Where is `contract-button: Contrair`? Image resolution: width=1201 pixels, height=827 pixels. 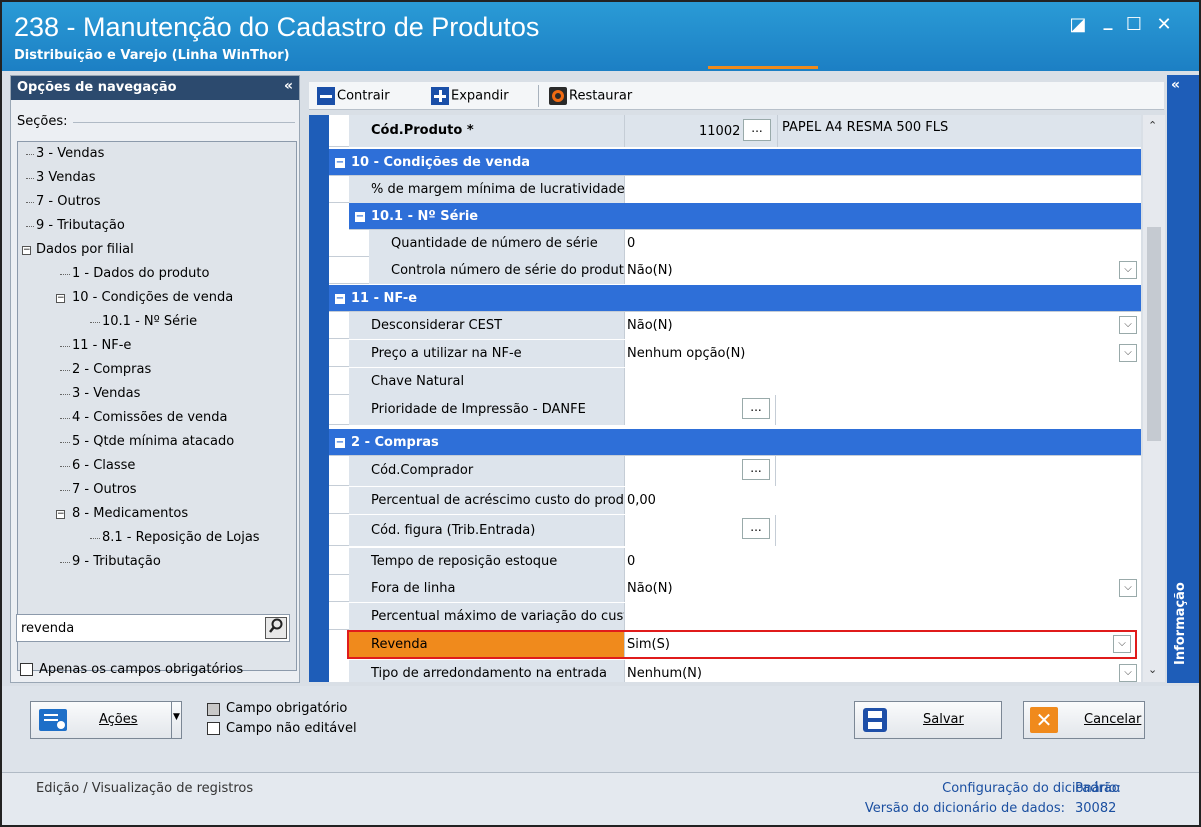 contract-button: Contrair is located at coordinates (353, 96).